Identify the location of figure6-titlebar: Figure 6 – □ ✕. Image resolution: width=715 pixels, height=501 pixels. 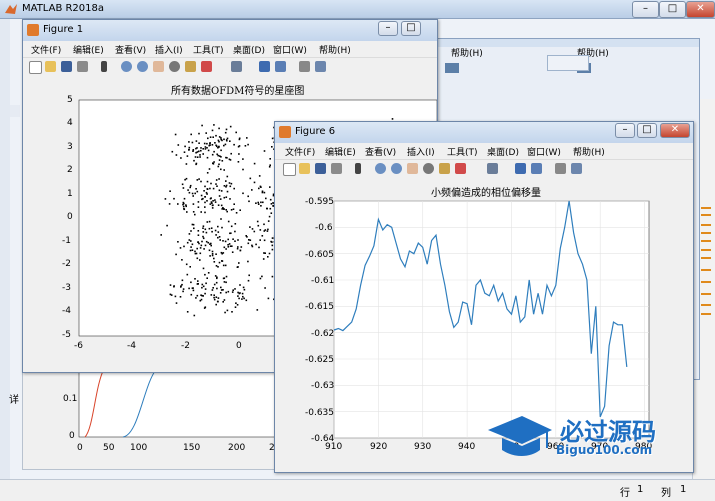
(484, 132).